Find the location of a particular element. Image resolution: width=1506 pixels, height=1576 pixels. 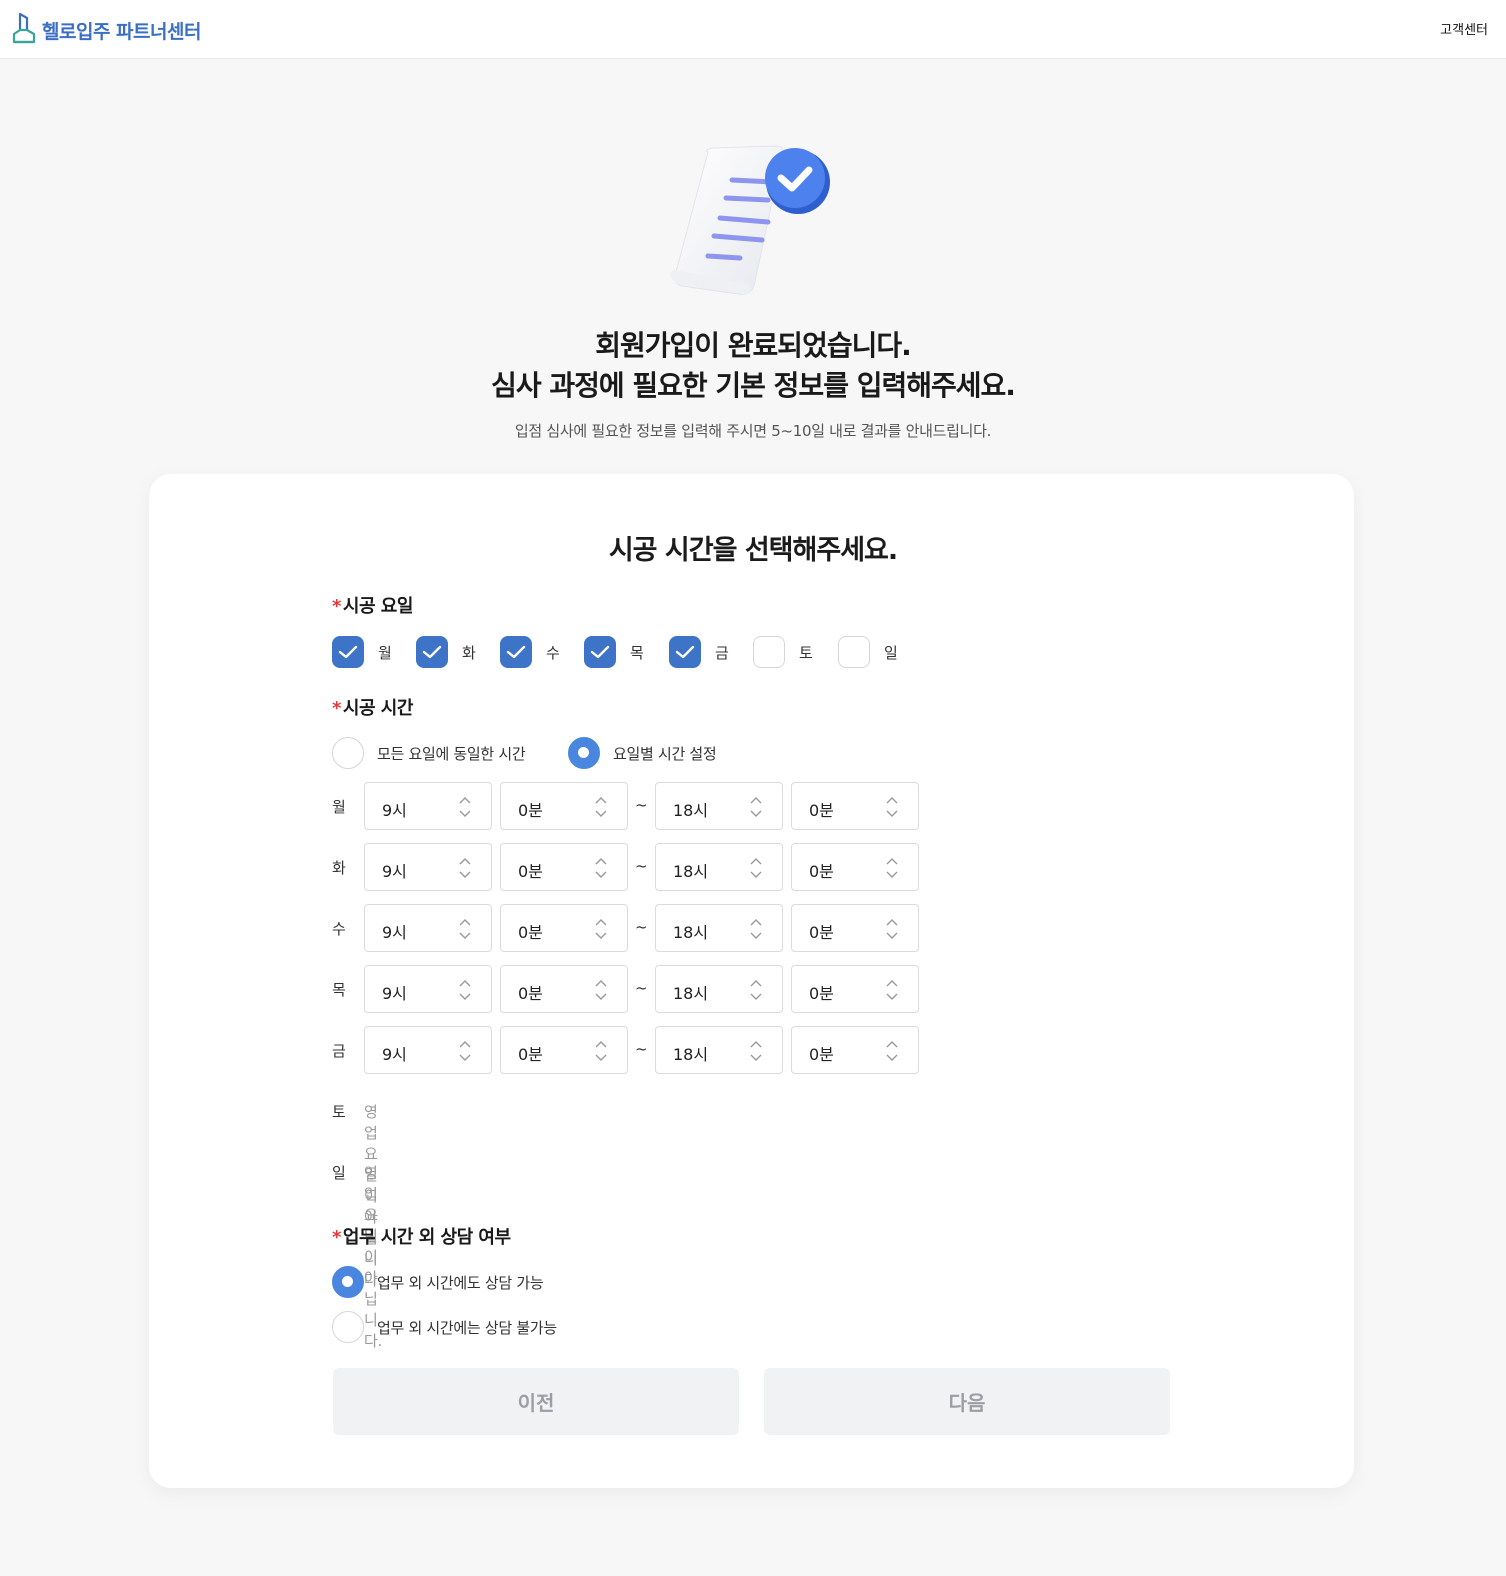

time-row-wed: 수 9시 0분 ~ 18시 0분 is located at coordinates (625, 928).